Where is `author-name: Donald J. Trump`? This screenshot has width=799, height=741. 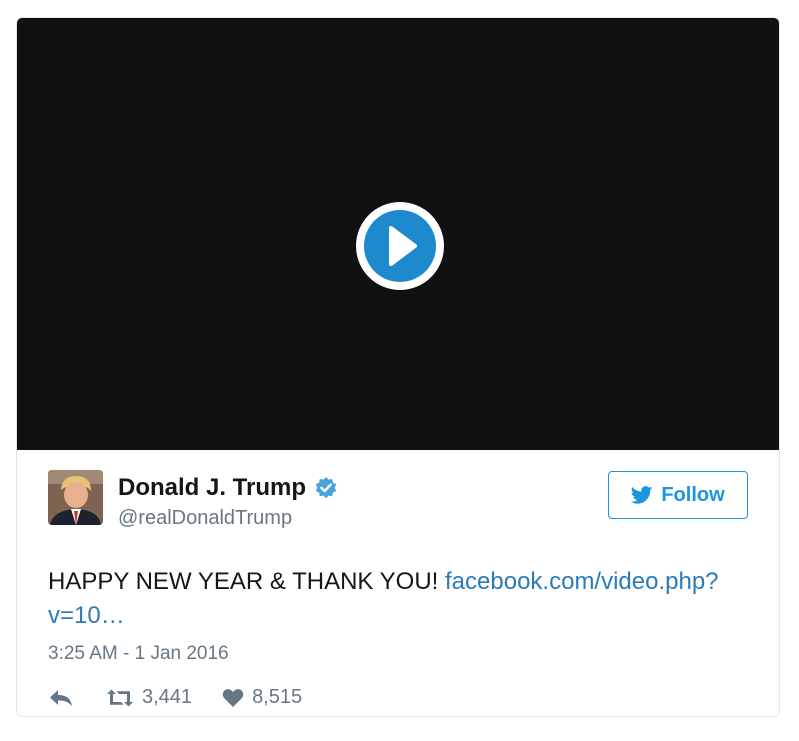 author-name: Donald J. Trump is located at coordinates (212, 488).